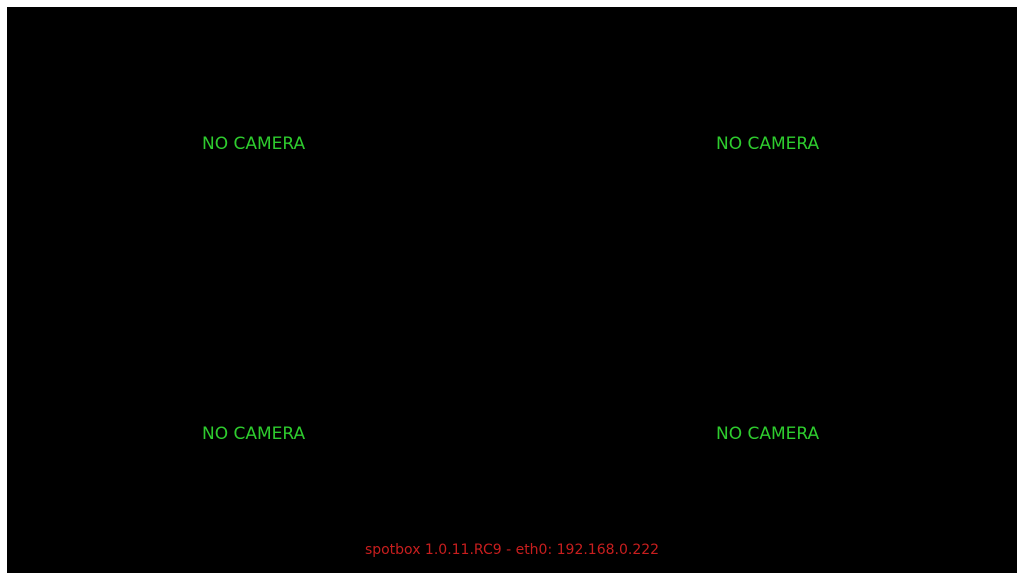 The height and width of the screenshot is (580, 1021). Describe the element at coordinates (768, 434) in the screenshot. I see `camera-slot-4-label: NO CAMERA` at that location.